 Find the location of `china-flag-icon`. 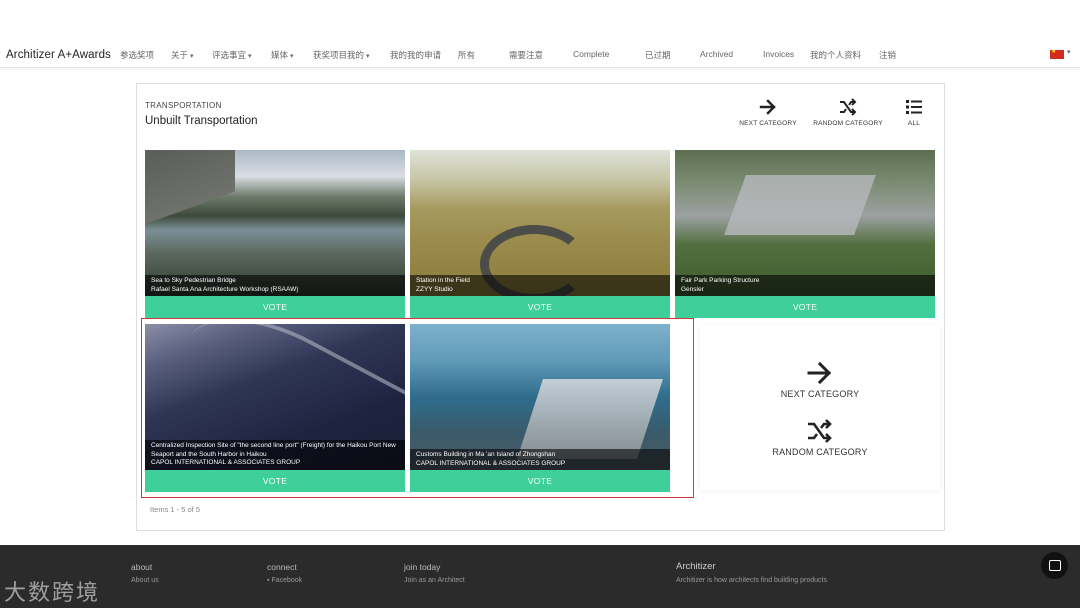

china-flag-icon is located at coordinates (1057, 53).